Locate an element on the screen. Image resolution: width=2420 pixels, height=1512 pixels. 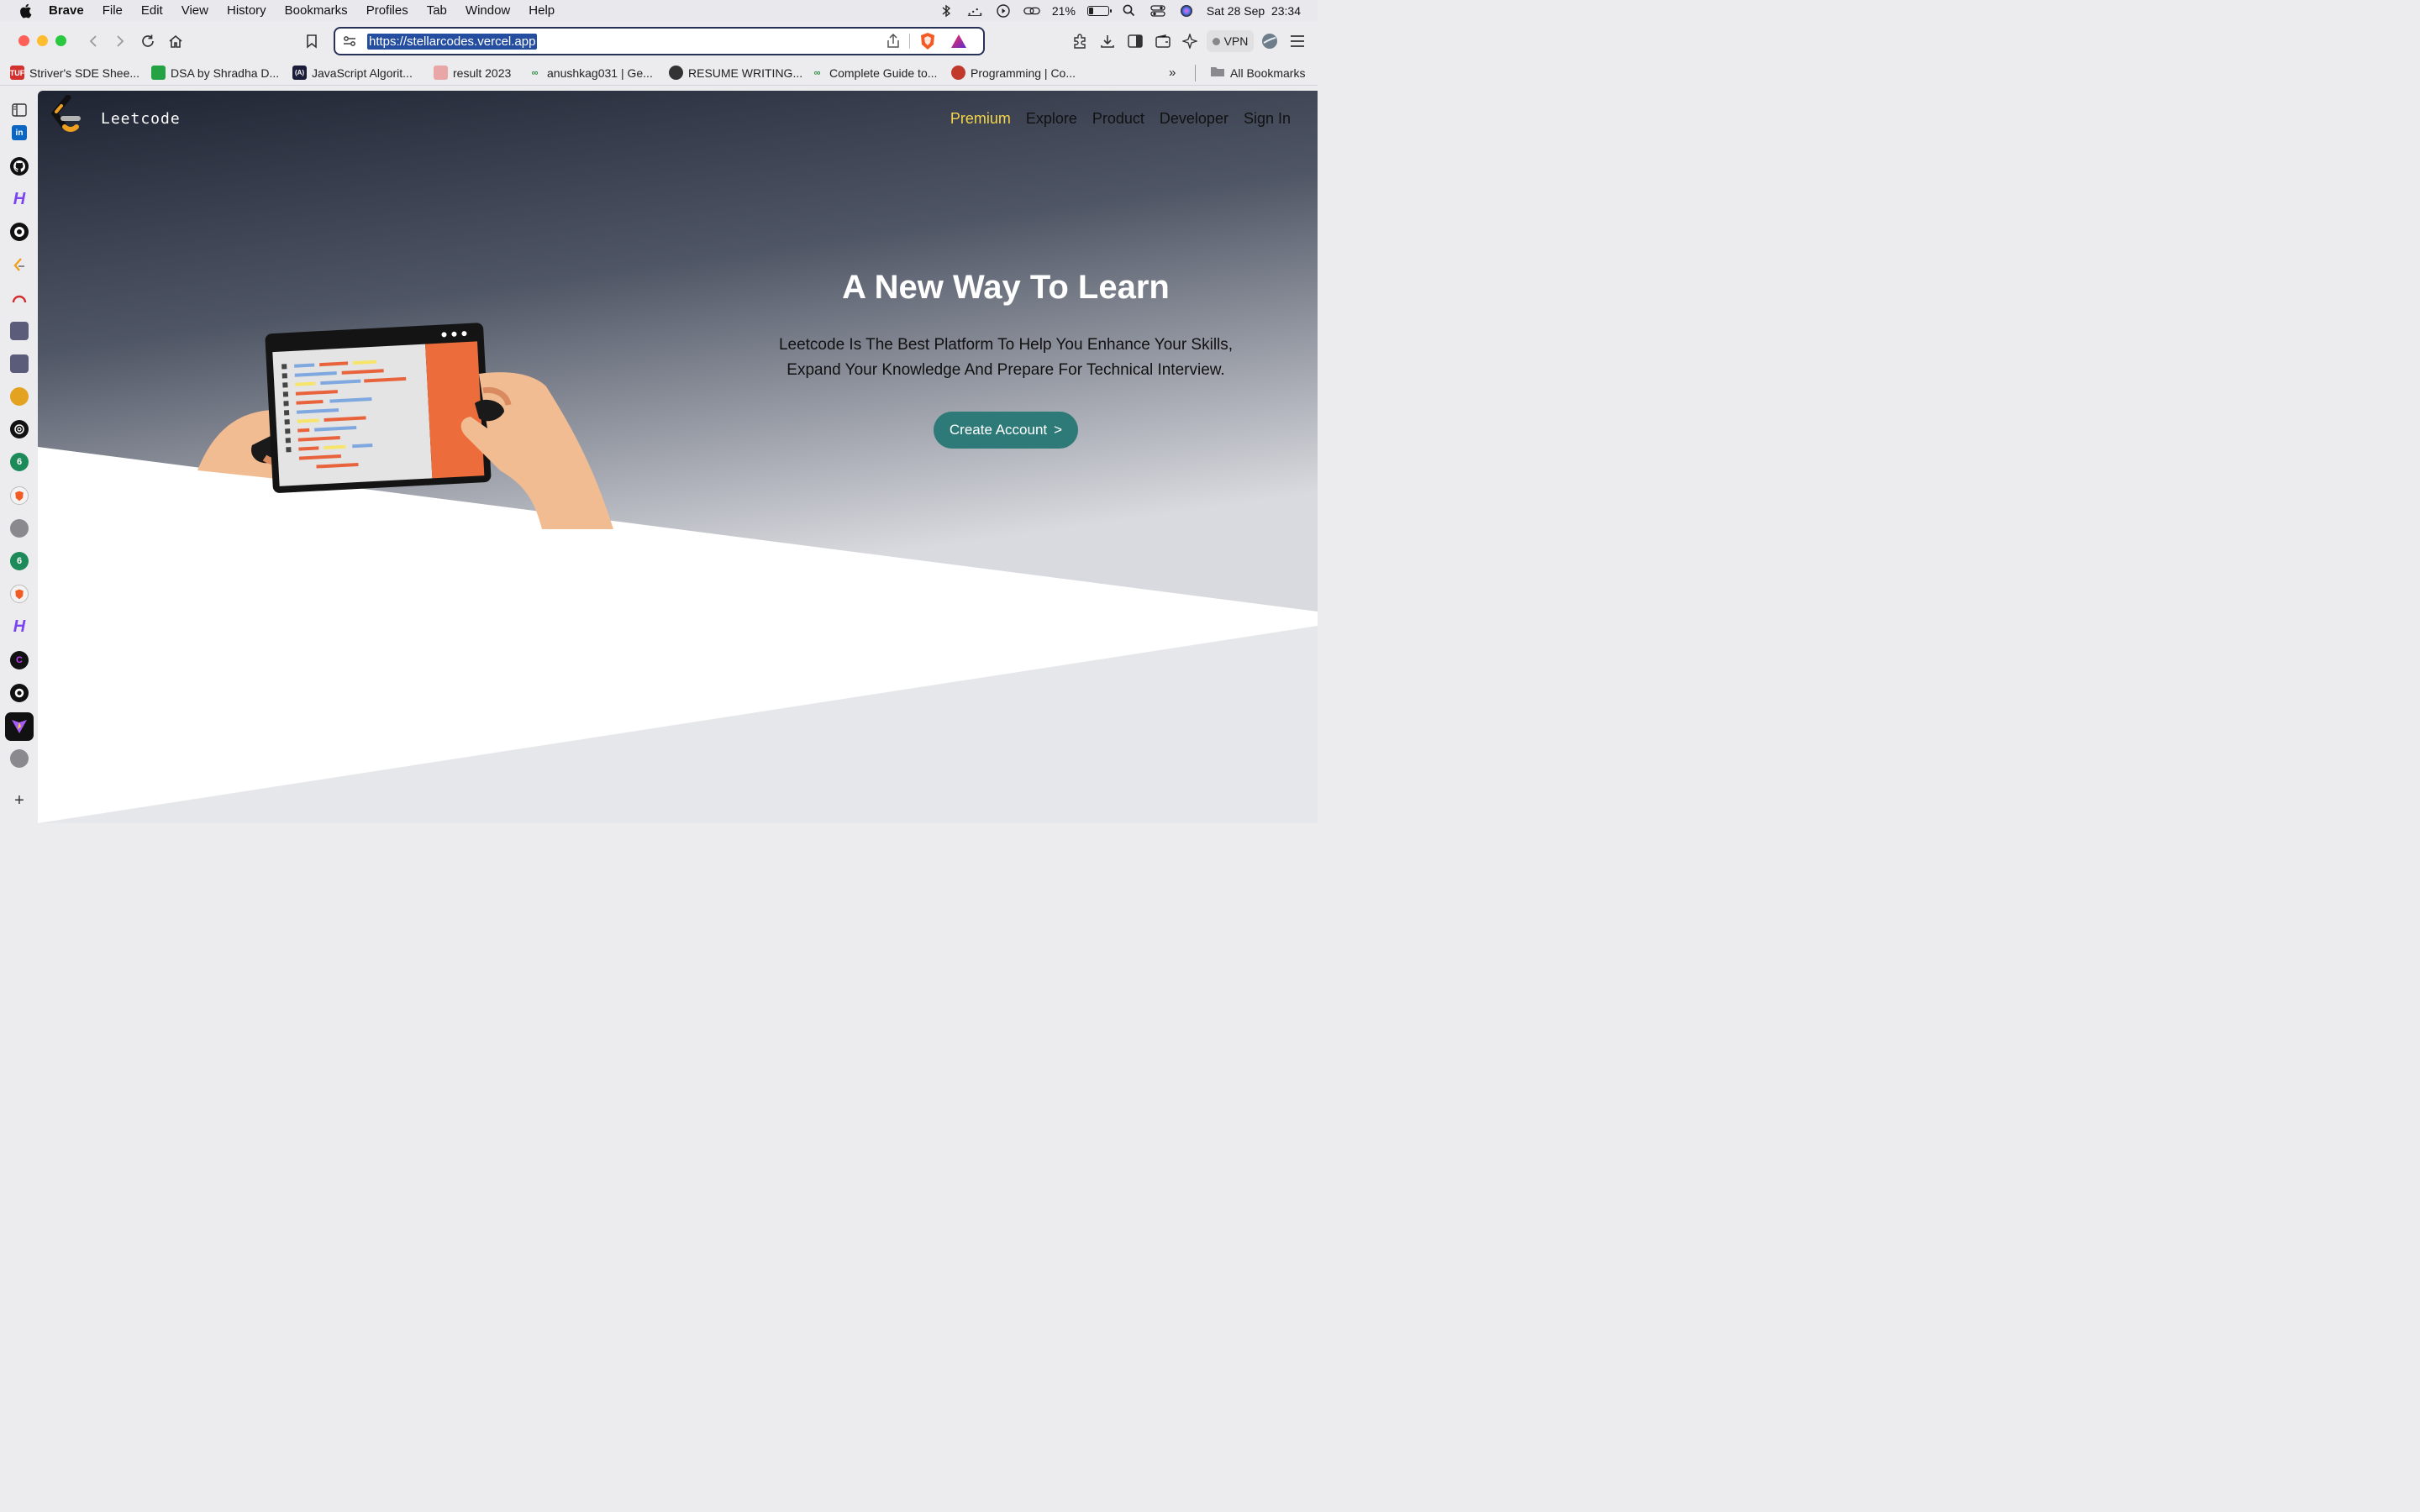
menu-edit: Edit is located at coordinates (152, 10).